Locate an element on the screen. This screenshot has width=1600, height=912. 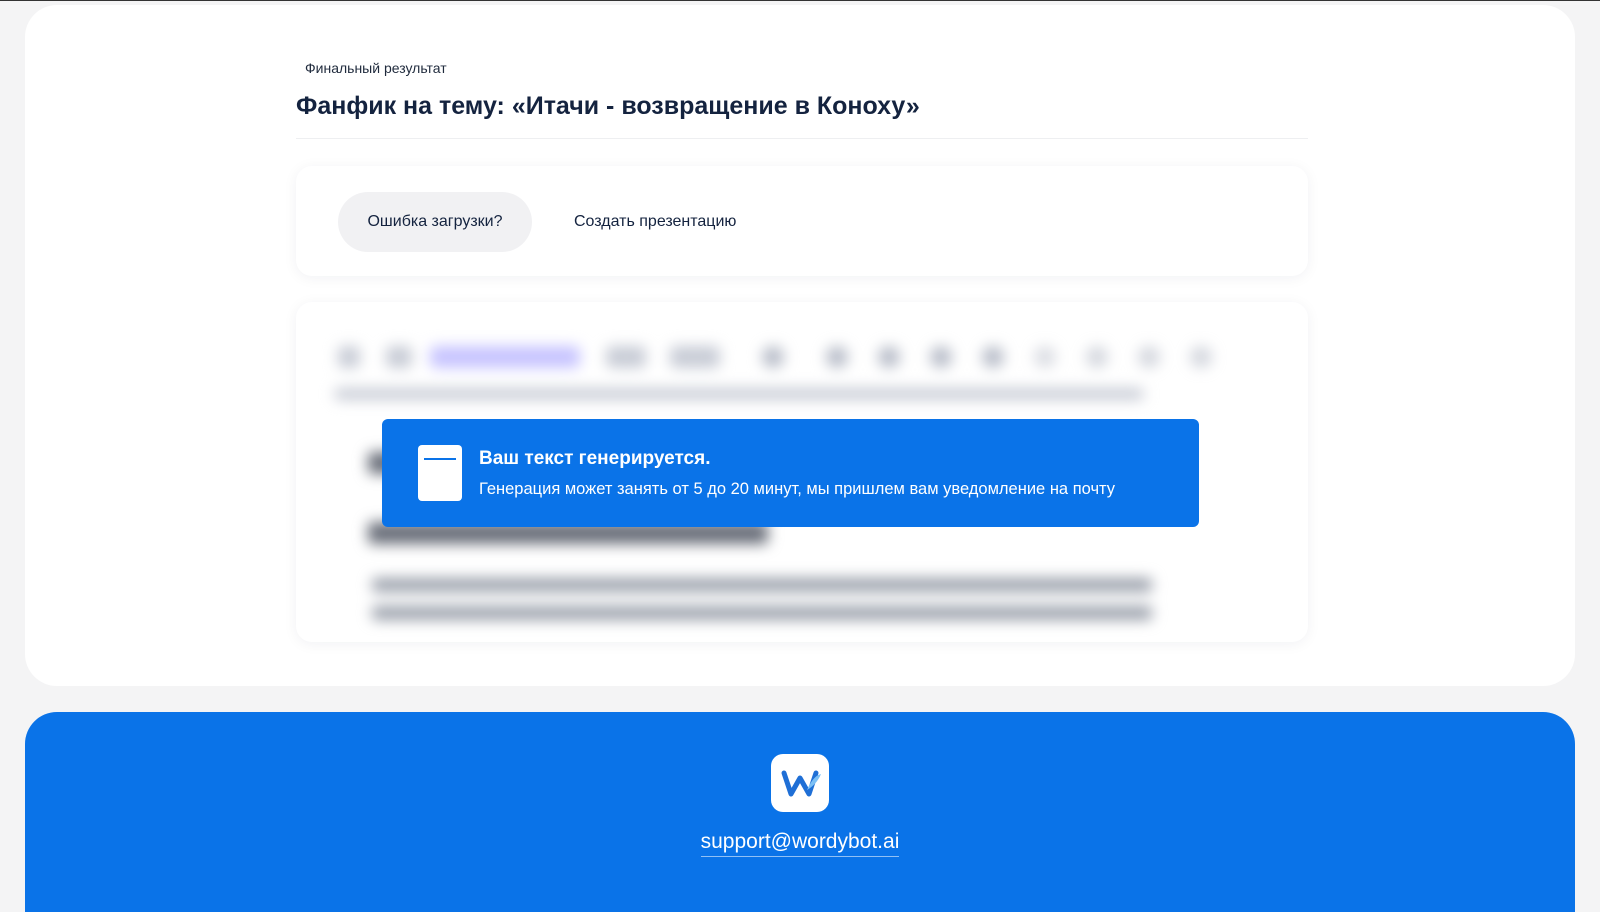
support-email-link: support@wordybot.ai is located at coordinates (800, 843).